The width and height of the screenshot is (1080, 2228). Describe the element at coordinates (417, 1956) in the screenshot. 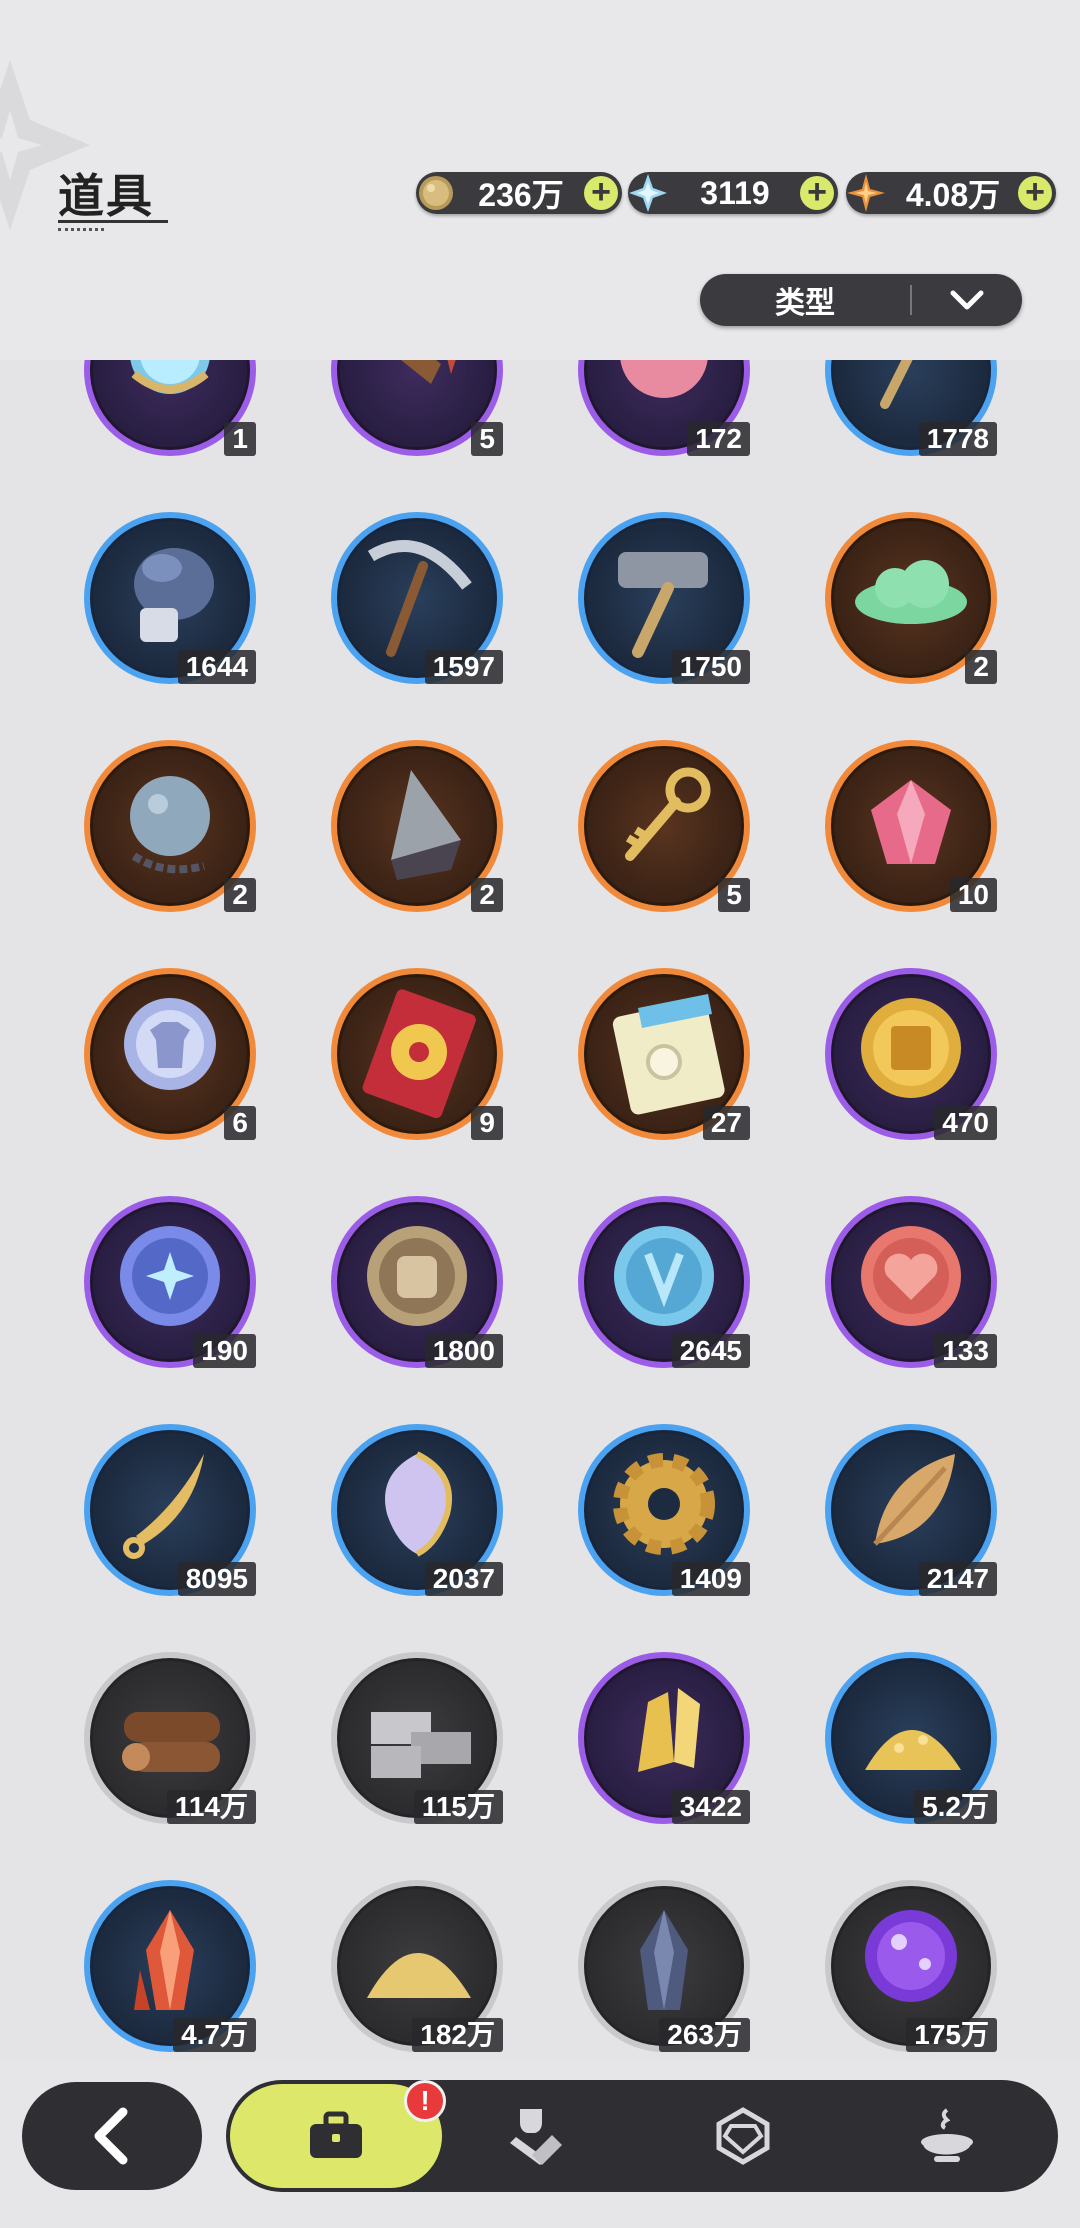

I see `inventory-item: 182万` at that location.